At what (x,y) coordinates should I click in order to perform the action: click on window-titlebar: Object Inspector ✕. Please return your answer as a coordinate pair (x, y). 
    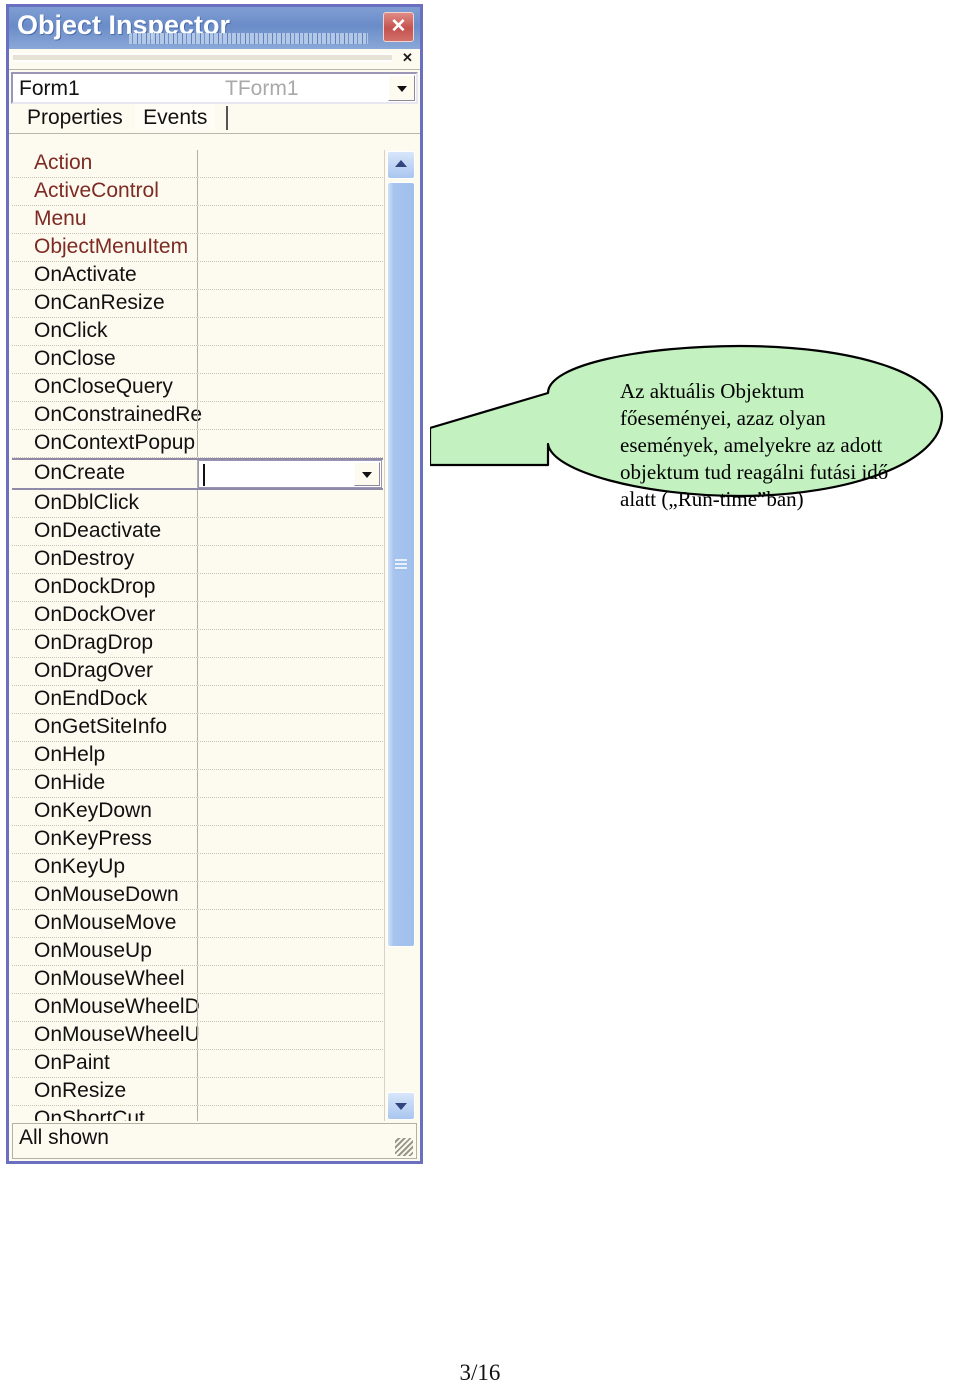
    Looking at the image, I should click on (214, 28).